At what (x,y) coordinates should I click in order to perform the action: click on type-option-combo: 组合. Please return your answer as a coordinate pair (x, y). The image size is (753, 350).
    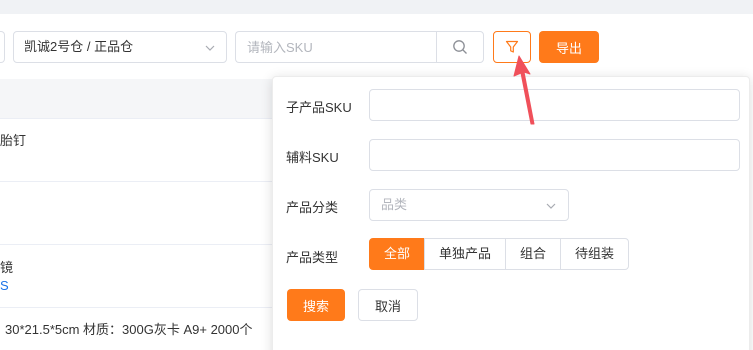
    Looking at the image, I should click on (533, 254).